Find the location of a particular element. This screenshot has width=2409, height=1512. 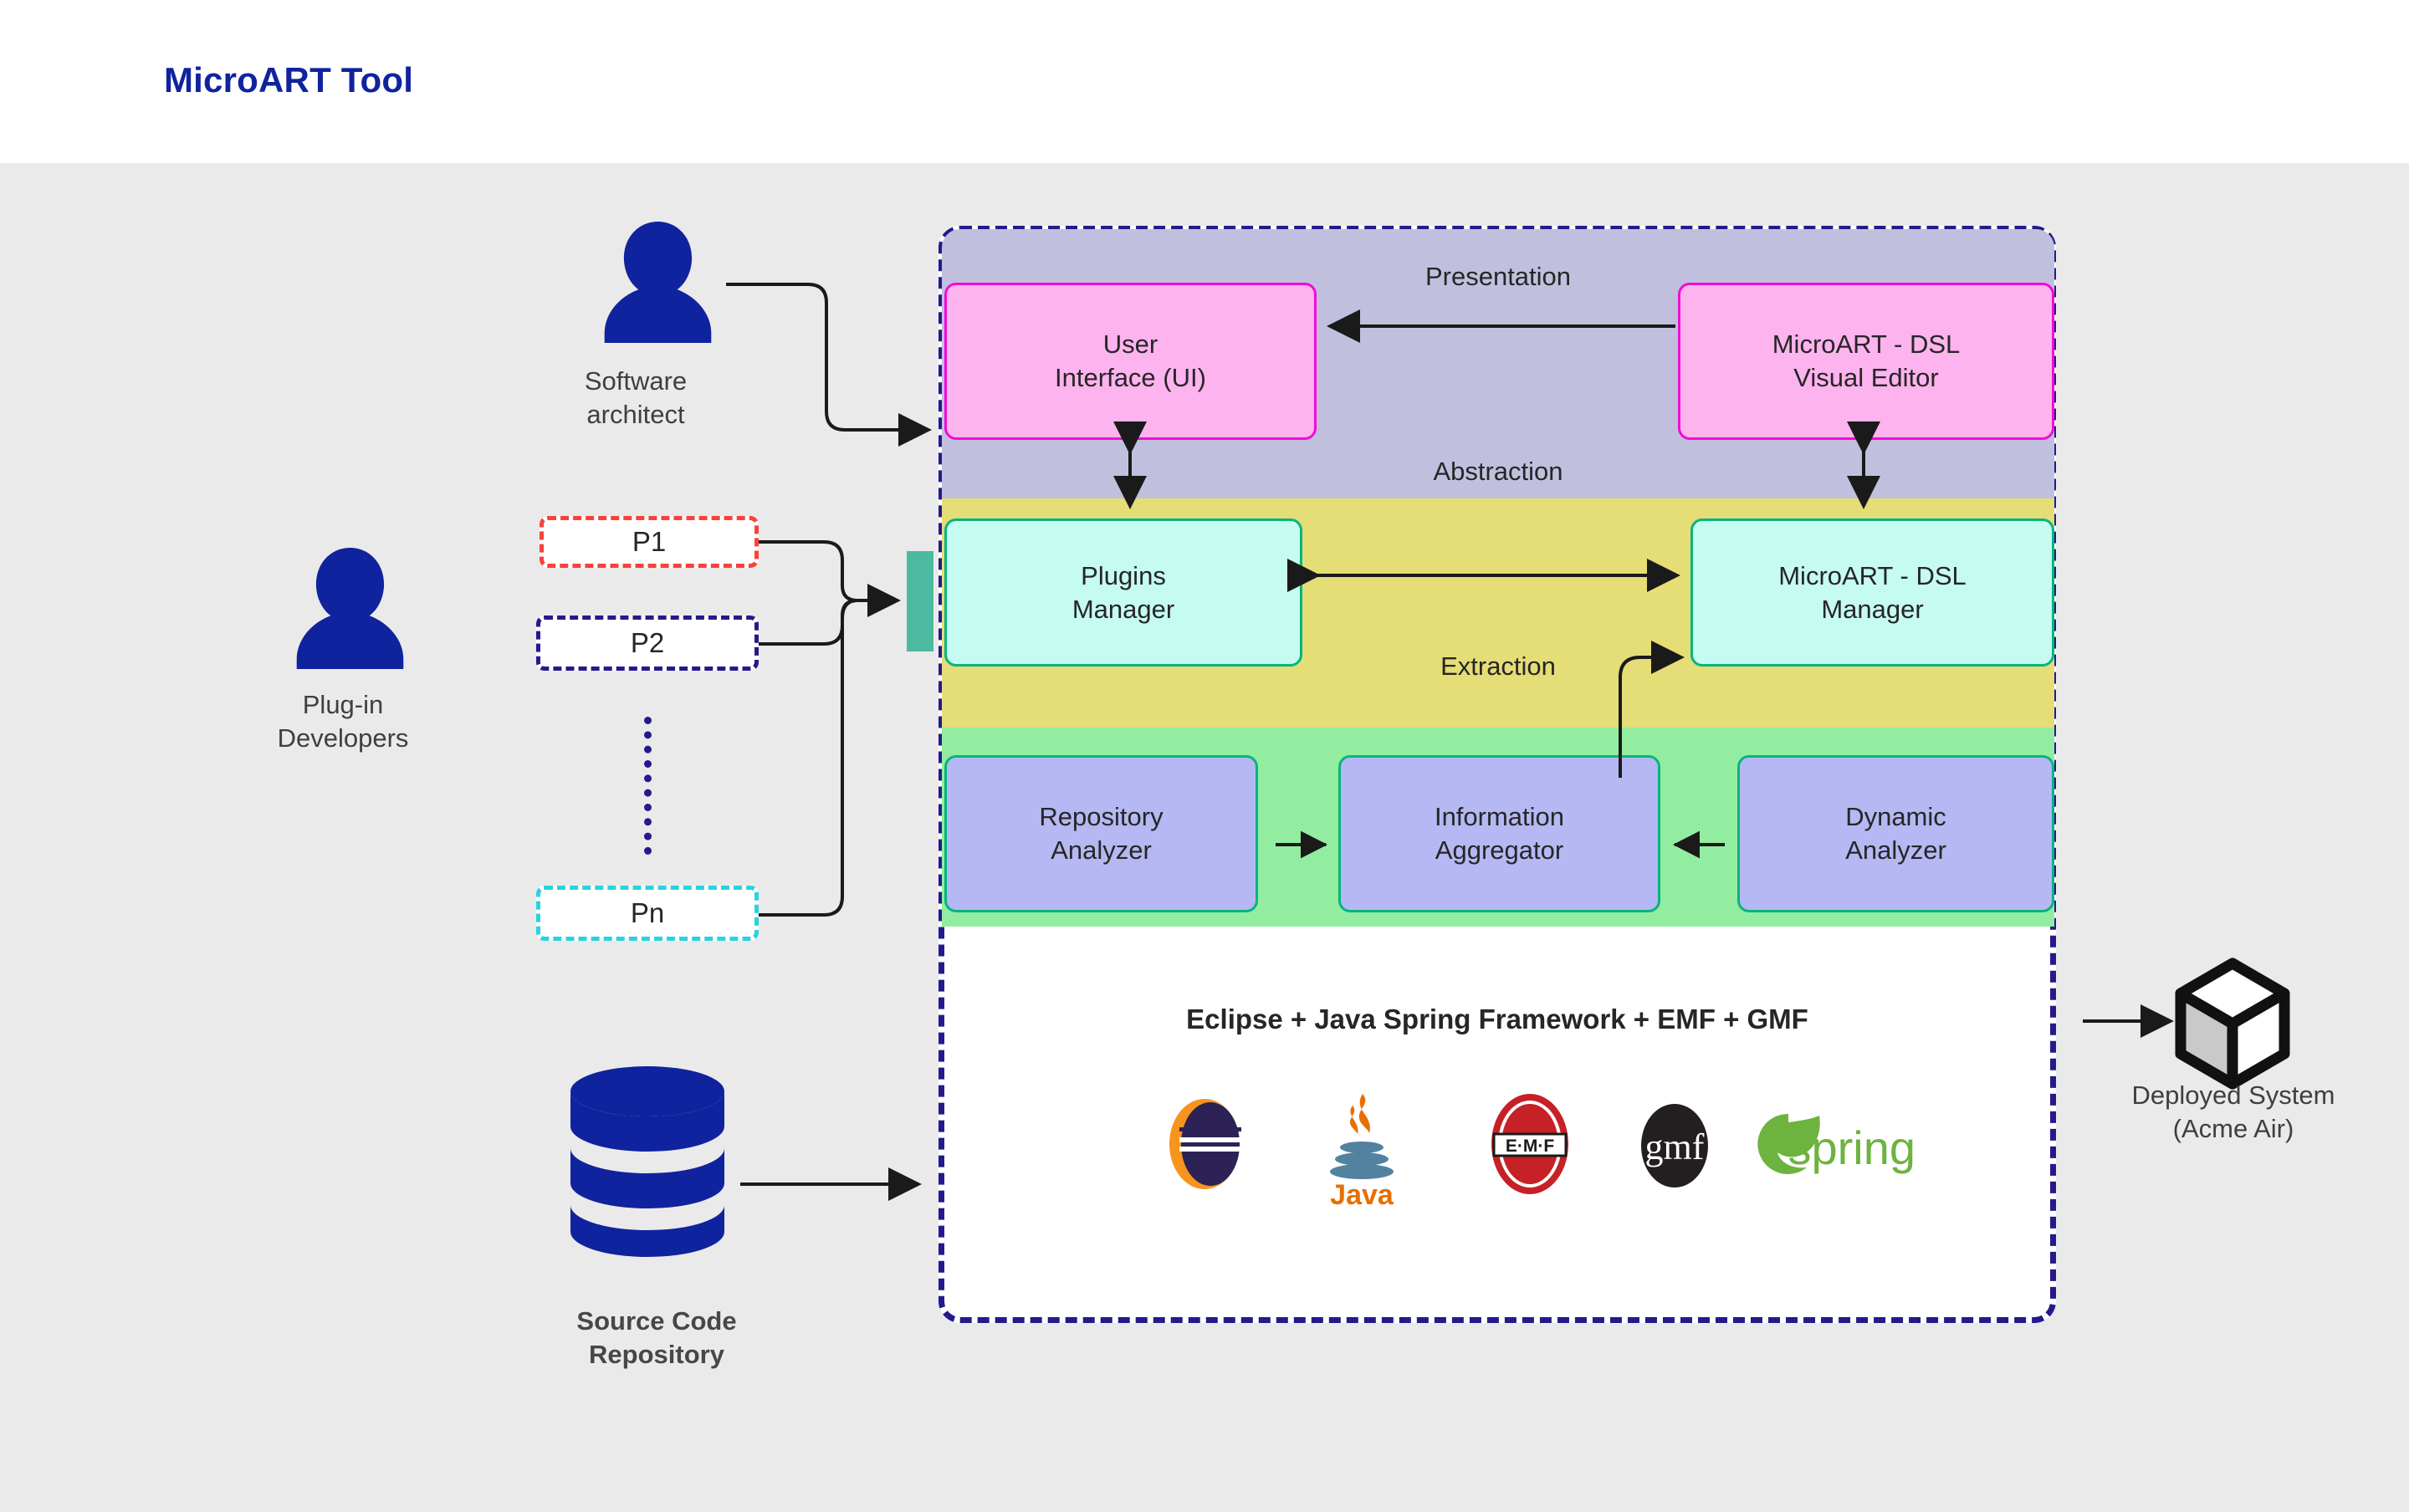

emf-logo: E·M·F is located at coordinates (1529, 1144).